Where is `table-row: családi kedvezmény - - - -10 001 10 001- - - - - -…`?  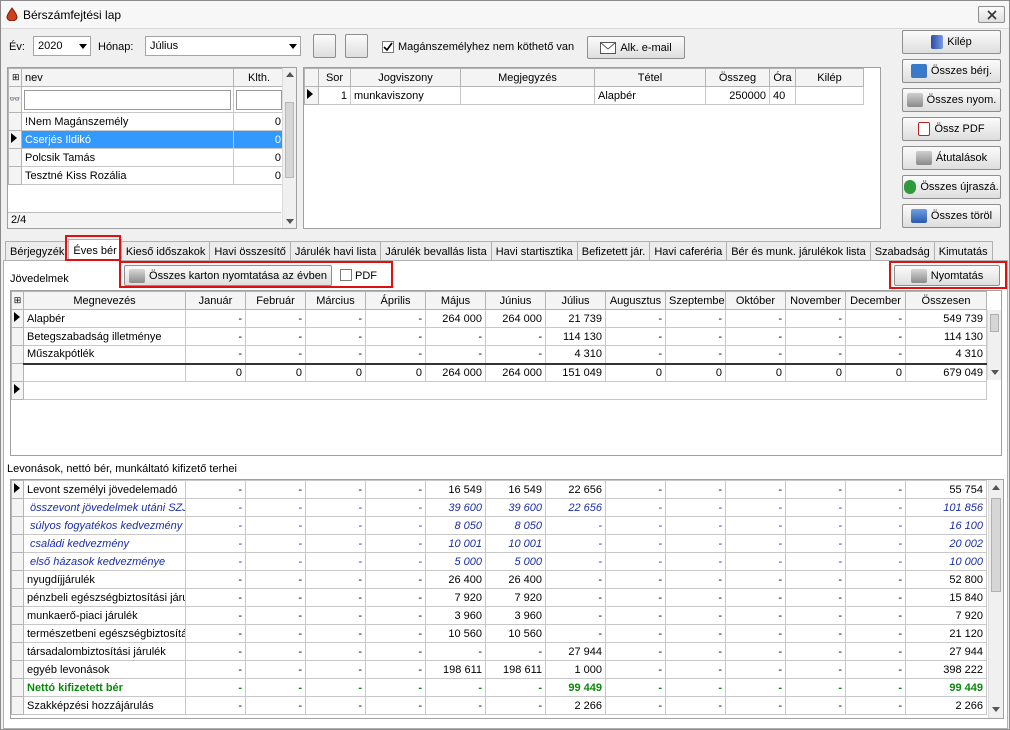
table-row: családi kedvezmény - - - -10 001 10 001- - - - - -… is located at coordinates (499, 543).